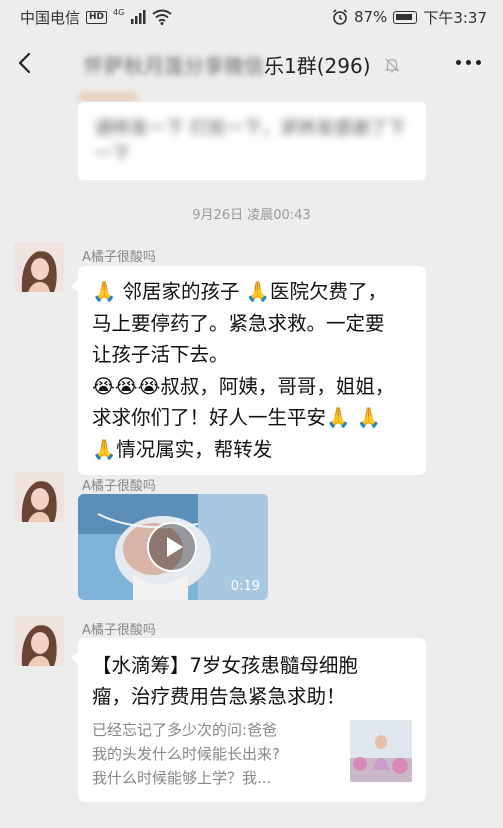 The image size is (503, 828). Describe the element at coordinates (252, 681) in the screenshot. I see `link-title: 【水滴筹】7岁女孩患髓母细胞 瘤，治疗费用告急紧急求助！` at that location.